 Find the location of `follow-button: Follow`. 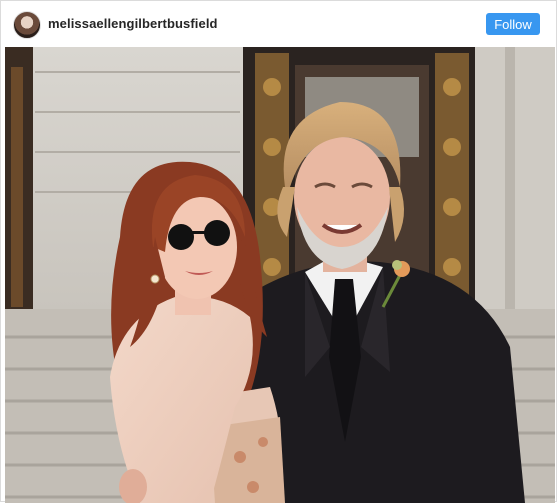

follow-button: Follow is located at coordinates (513, 24).